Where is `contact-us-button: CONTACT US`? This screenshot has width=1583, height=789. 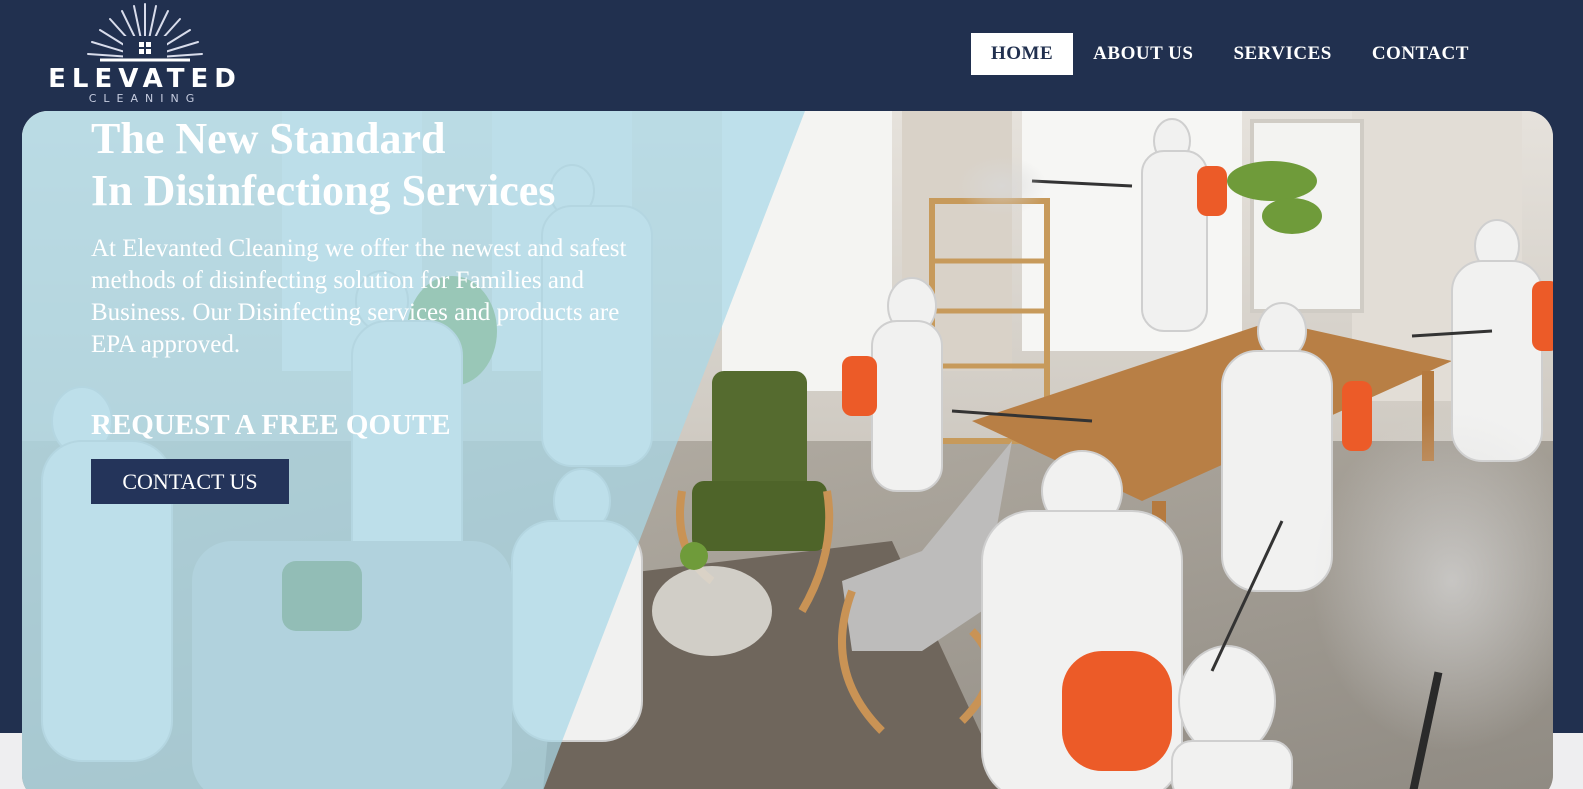
contact-us-button: CONTACT US is located at coordinates (190, 481).